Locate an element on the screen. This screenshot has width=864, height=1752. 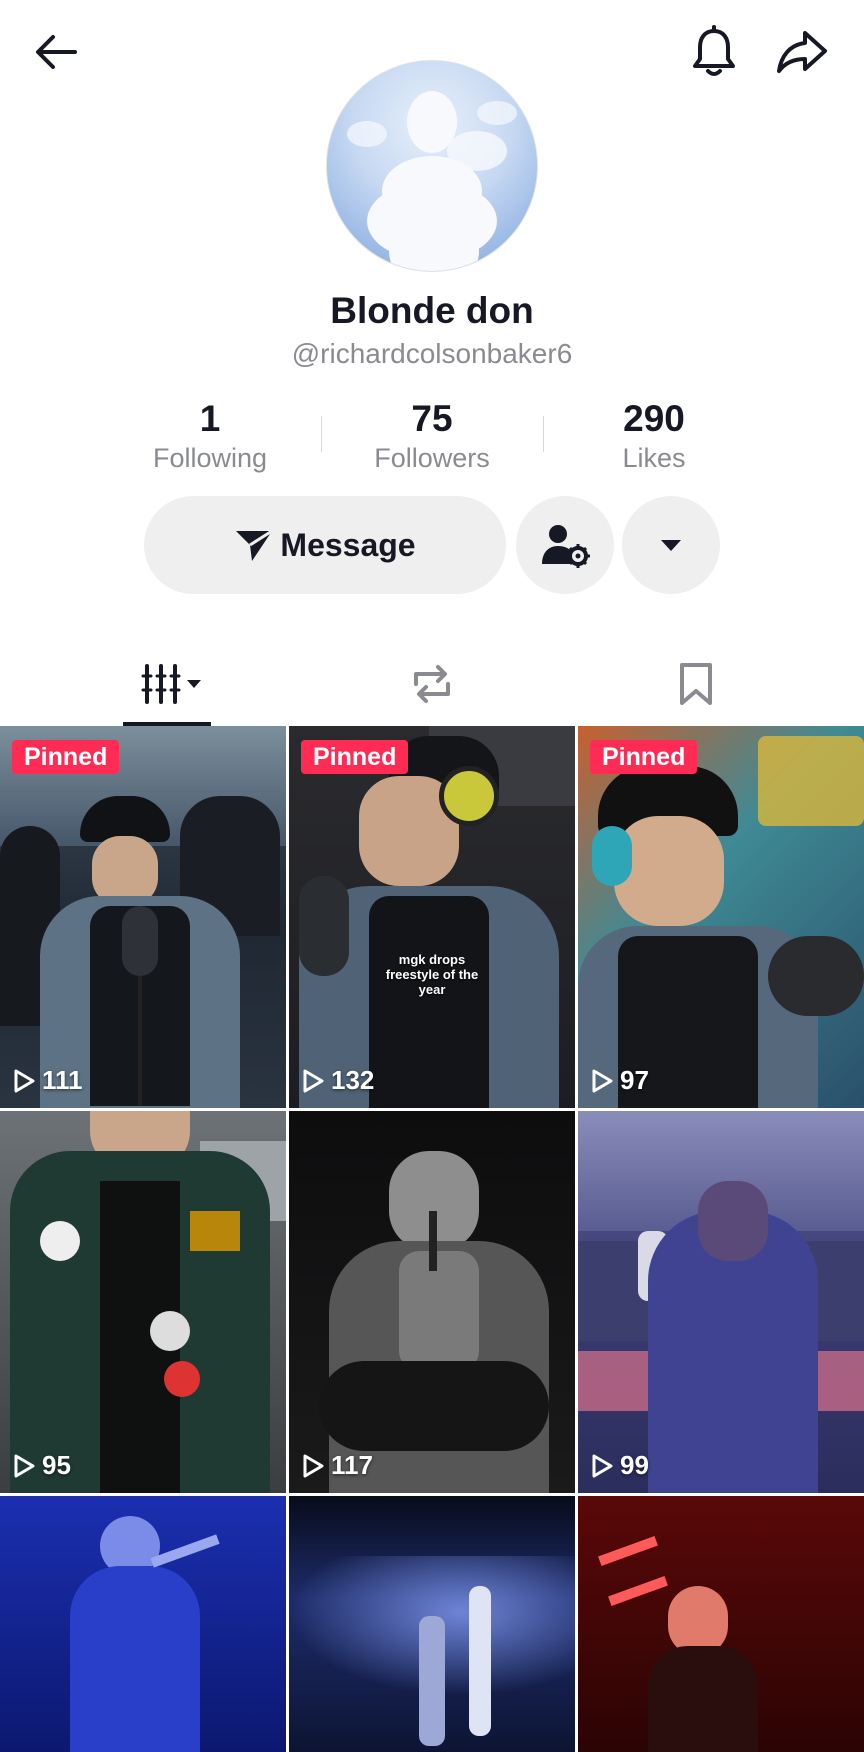
view-count-value: 95 is located at coordinates (56, 1465).